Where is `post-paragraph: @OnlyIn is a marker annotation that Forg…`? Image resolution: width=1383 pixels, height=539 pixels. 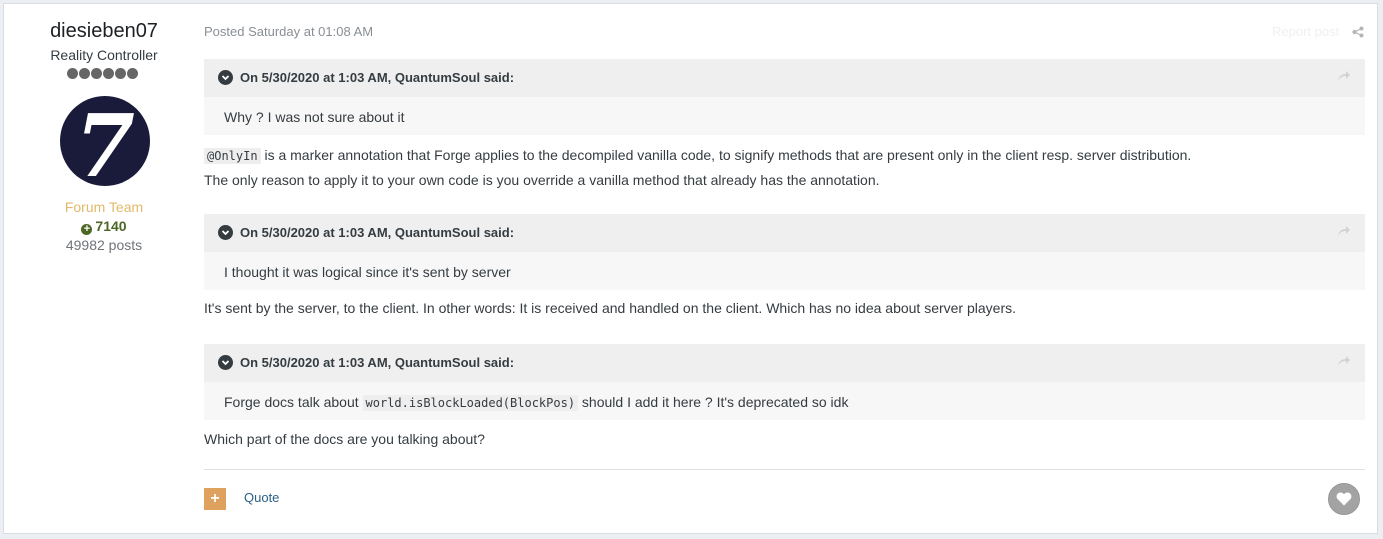
post-paragraph: @OnlyIn is a marker annotation that Forg… is located at coordinates (697, 167).